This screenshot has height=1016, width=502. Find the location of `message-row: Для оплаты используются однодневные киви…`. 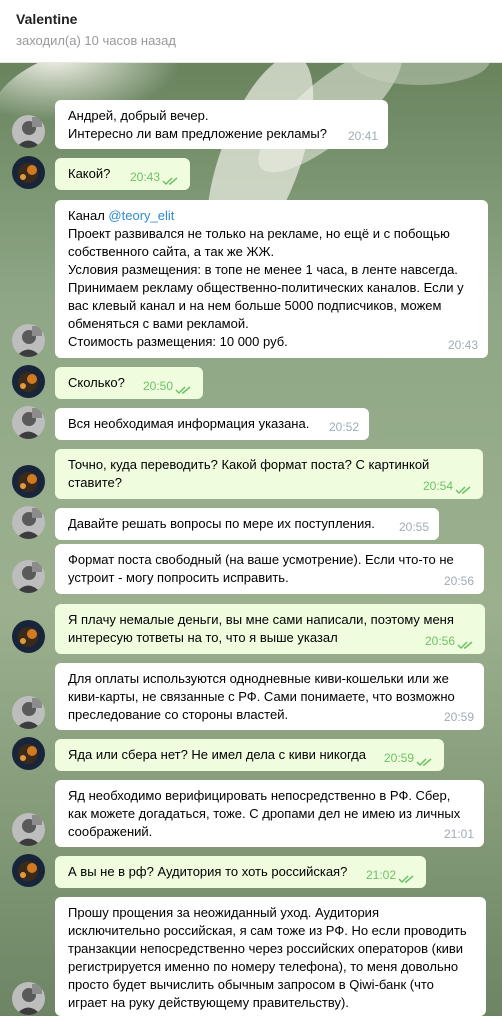

message-row: Для оплаты используются однодневные киви… is located at coordinates (251, 696).